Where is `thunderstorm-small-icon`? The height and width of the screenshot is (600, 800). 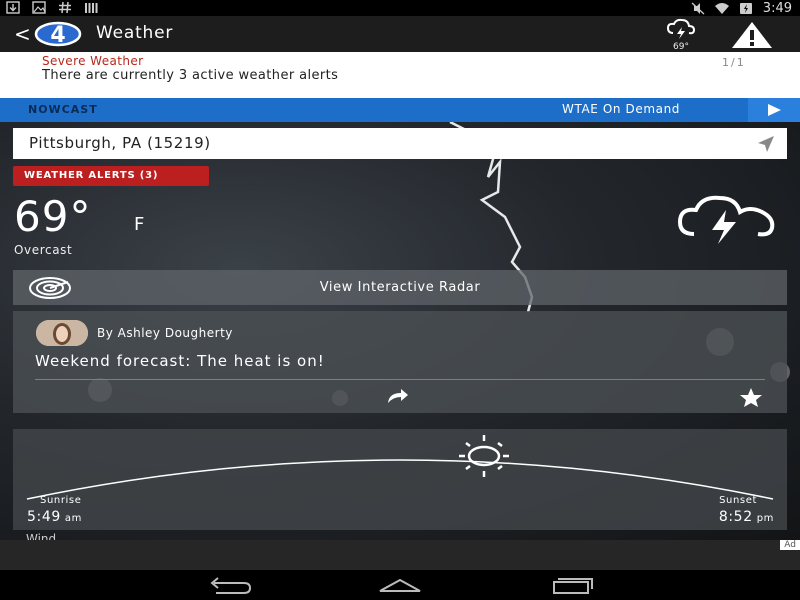 thunderstorm-small-icon is located at coordinates (681, 28).